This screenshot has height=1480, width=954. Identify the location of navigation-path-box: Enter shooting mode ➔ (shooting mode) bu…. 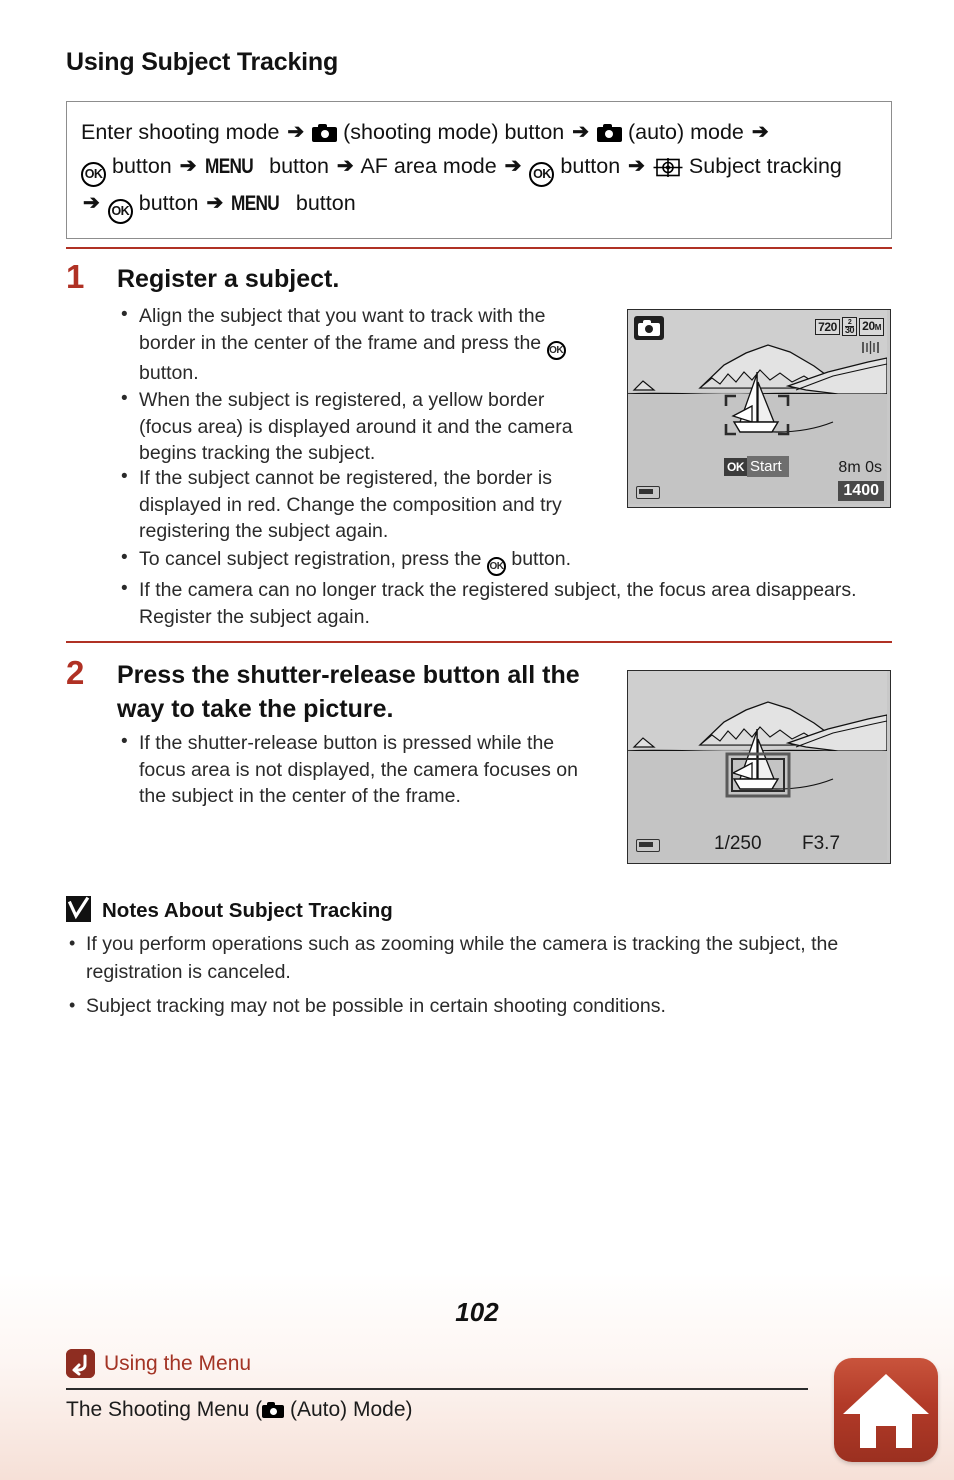
(479, 170).